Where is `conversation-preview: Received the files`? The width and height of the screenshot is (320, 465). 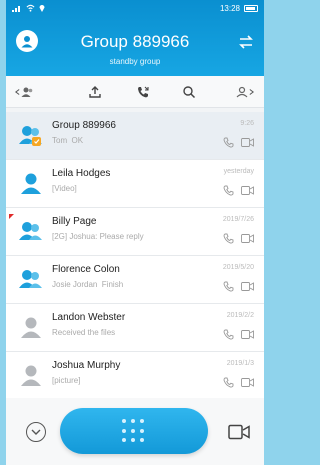
conversation-preview: Received the files is located at coordinates (84, 332).